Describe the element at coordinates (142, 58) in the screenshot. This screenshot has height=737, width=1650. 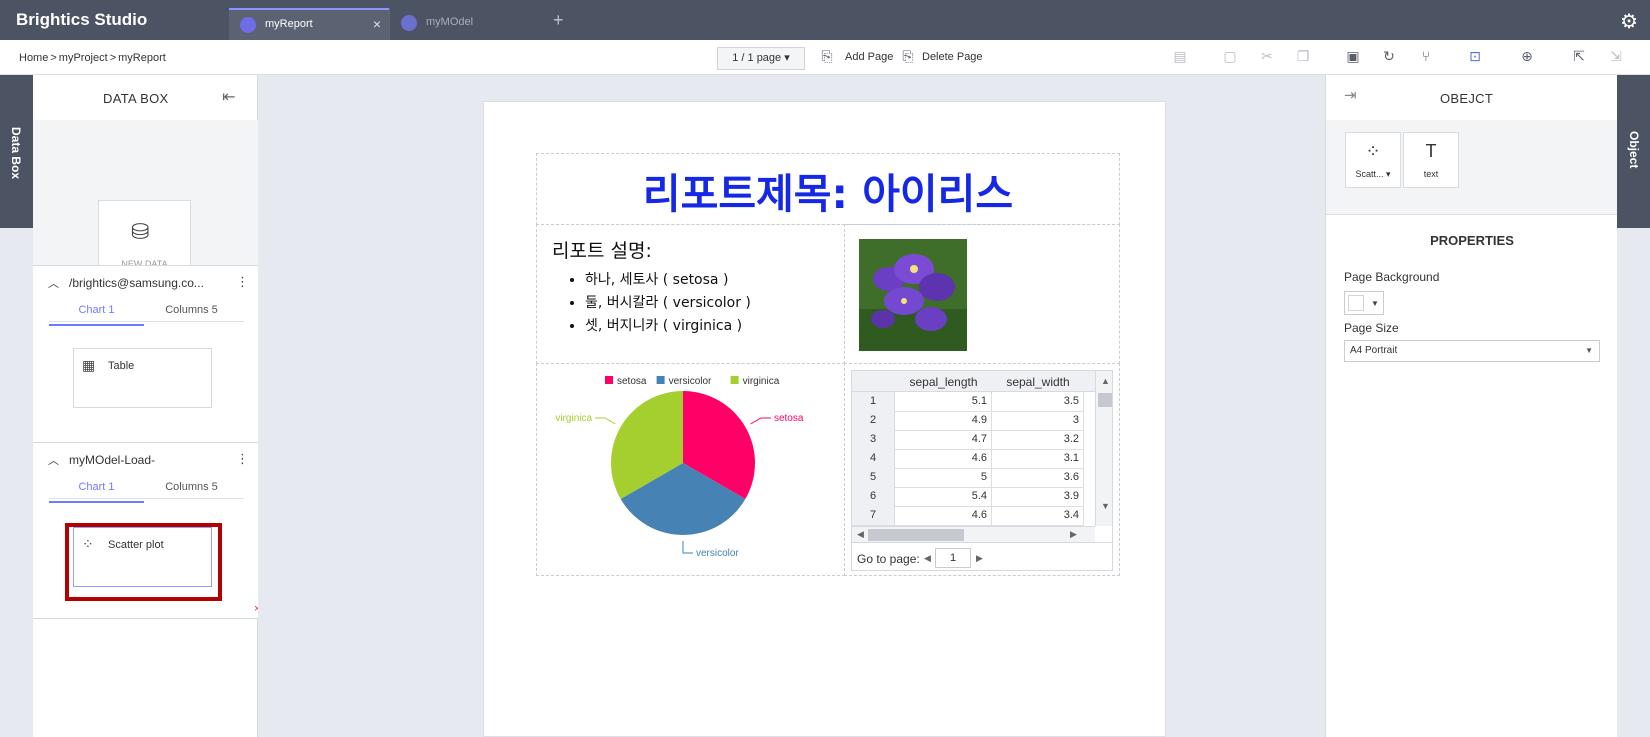
I see `breadcrumb-report: myReport` at that location.